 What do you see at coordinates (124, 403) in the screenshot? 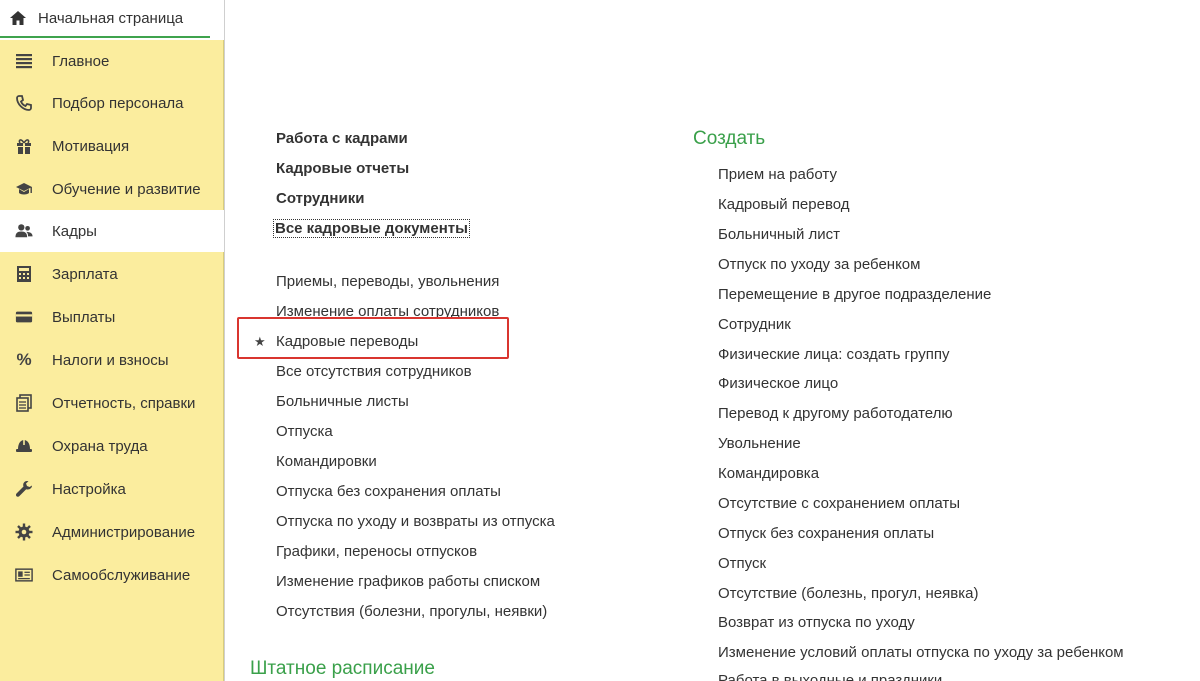
I see `sidebar-item-label: Отчетность, справки` at bounding box center [124, 403].